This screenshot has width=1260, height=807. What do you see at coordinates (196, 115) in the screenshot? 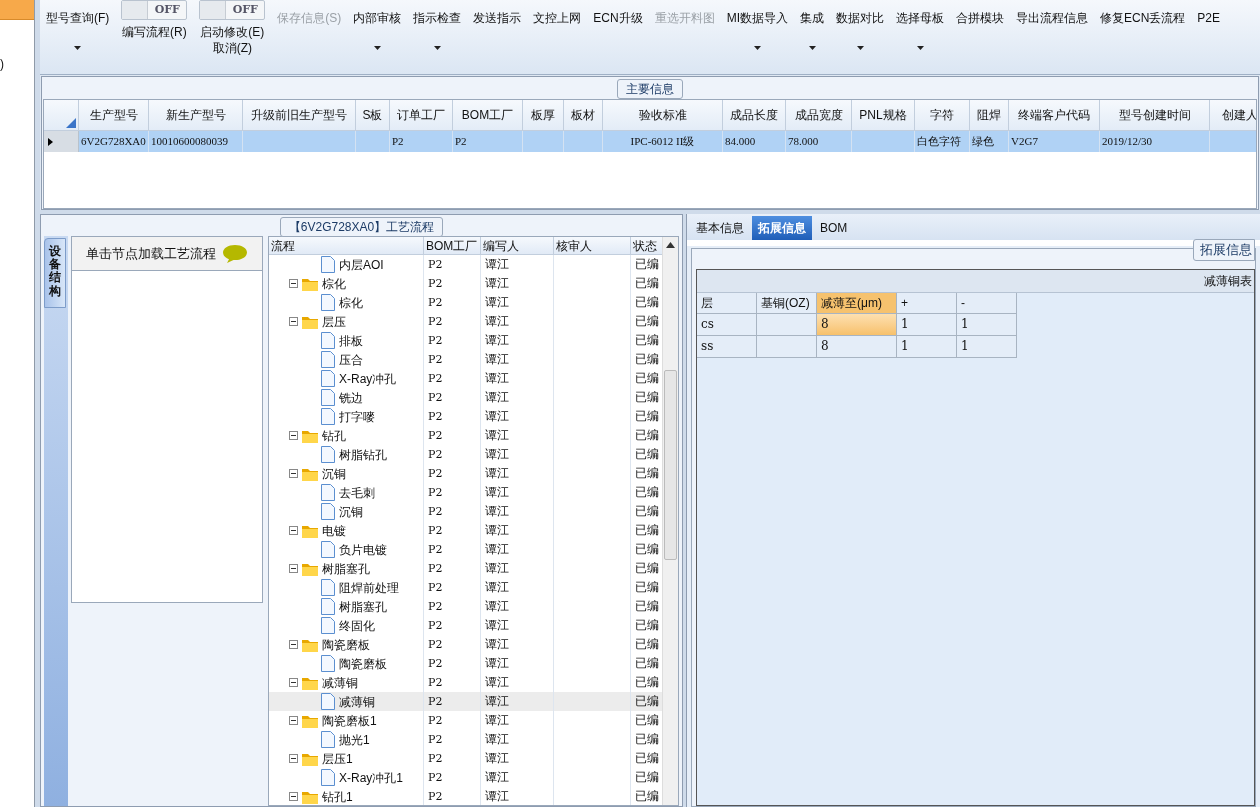
I see `column-header: 新生产型号` at bounding box center [196, 115].